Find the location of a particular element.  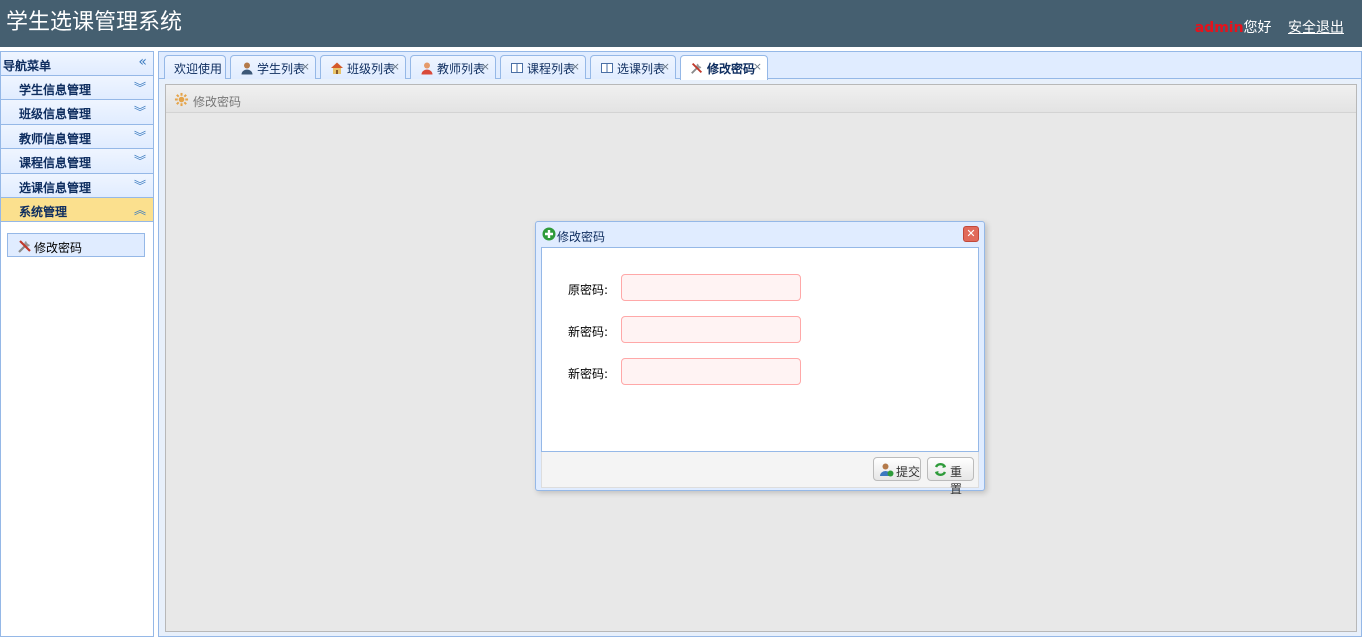

tab-class-list: 班级列表 × is located at coordinates (363, 67).